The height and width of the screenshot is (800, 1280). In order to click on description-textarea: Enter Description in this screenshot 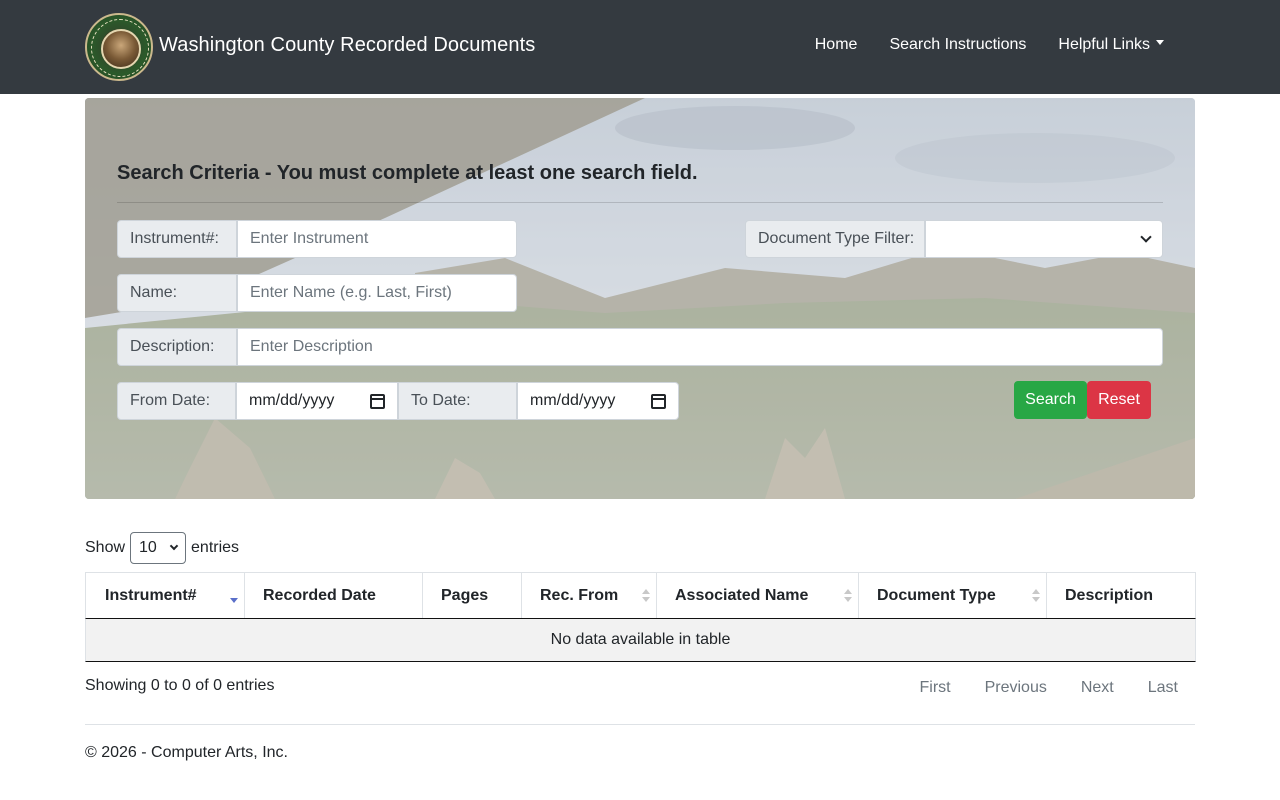, I will do `click(700, 347)`.